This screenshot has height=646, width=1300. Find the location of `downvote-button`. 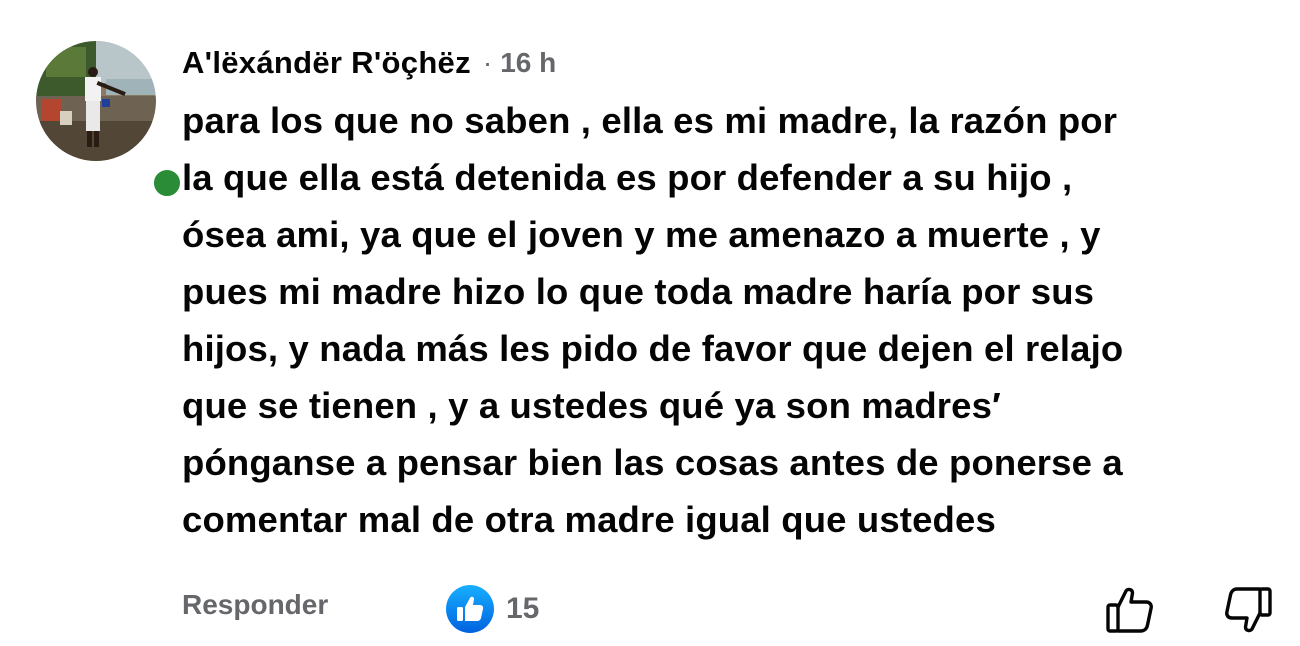

downvote-button is located at coordinates (1248, 610).